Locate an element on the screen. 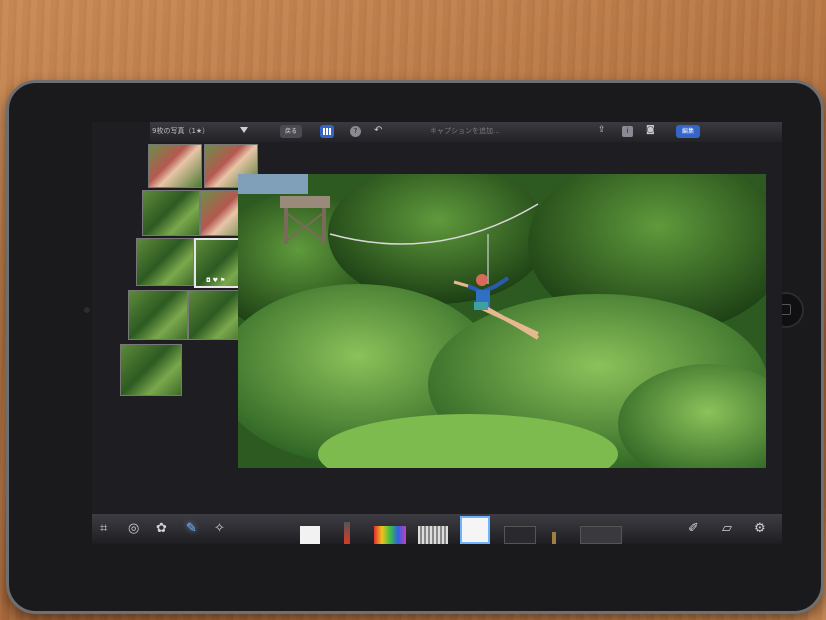 Image resolution: width=826 pixels, height=620 pixels. grid-view-icon is located at coordinates (327, 131).